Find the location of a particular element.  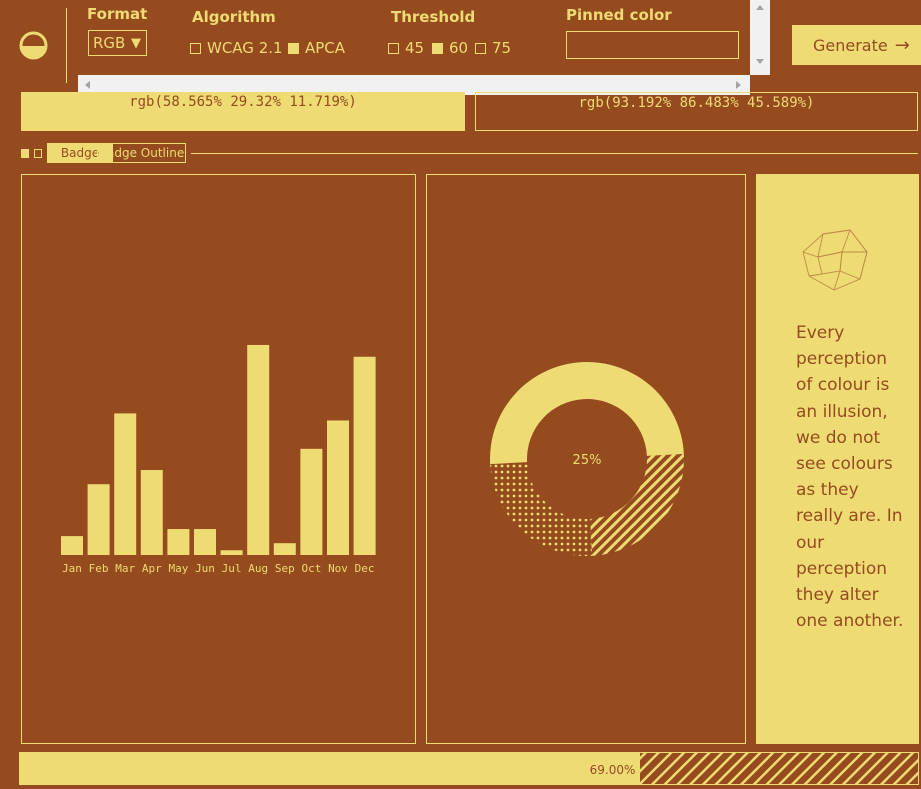

primary-color-readout: rgb(58.565% 29.32% 11.719%) is located at coordinates (243, 111).